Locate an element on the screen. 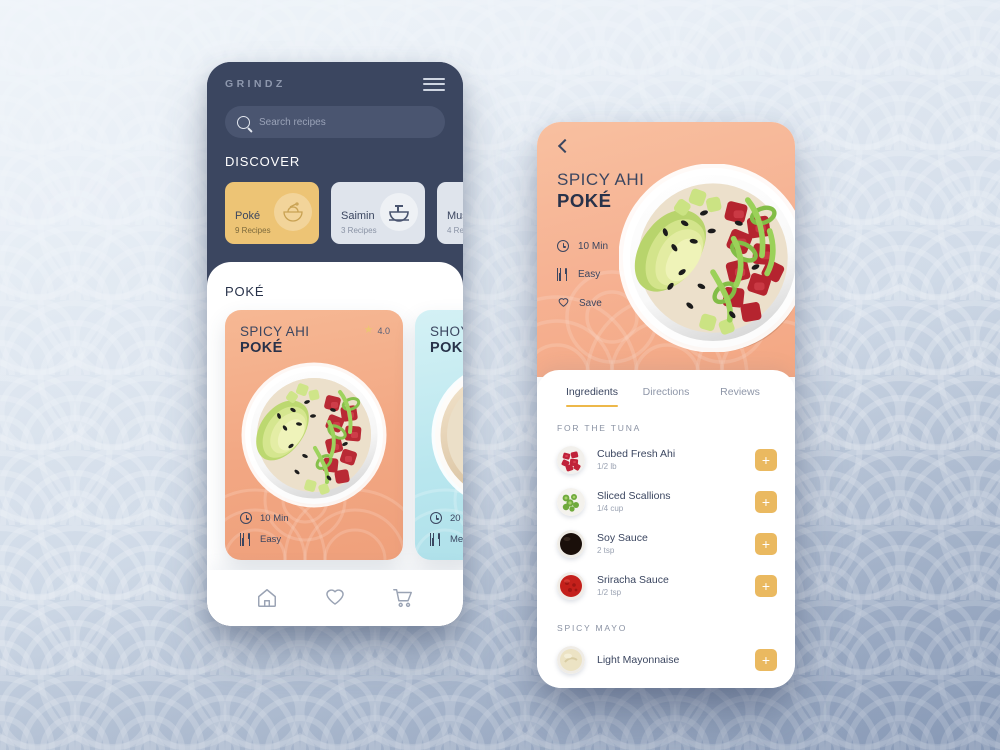  home-icon is located at coordinates (267, 598).